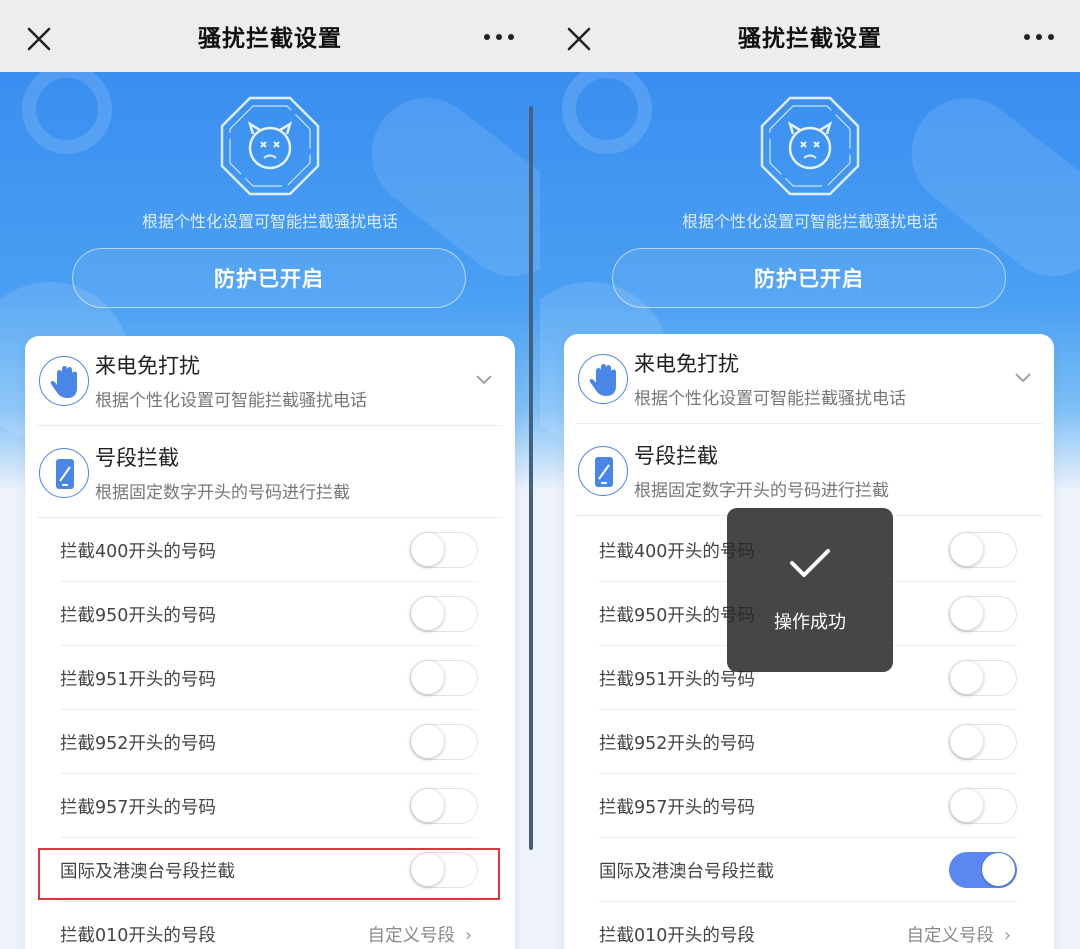  I want to click on toast-message: 操作成功, so click(810, 622).